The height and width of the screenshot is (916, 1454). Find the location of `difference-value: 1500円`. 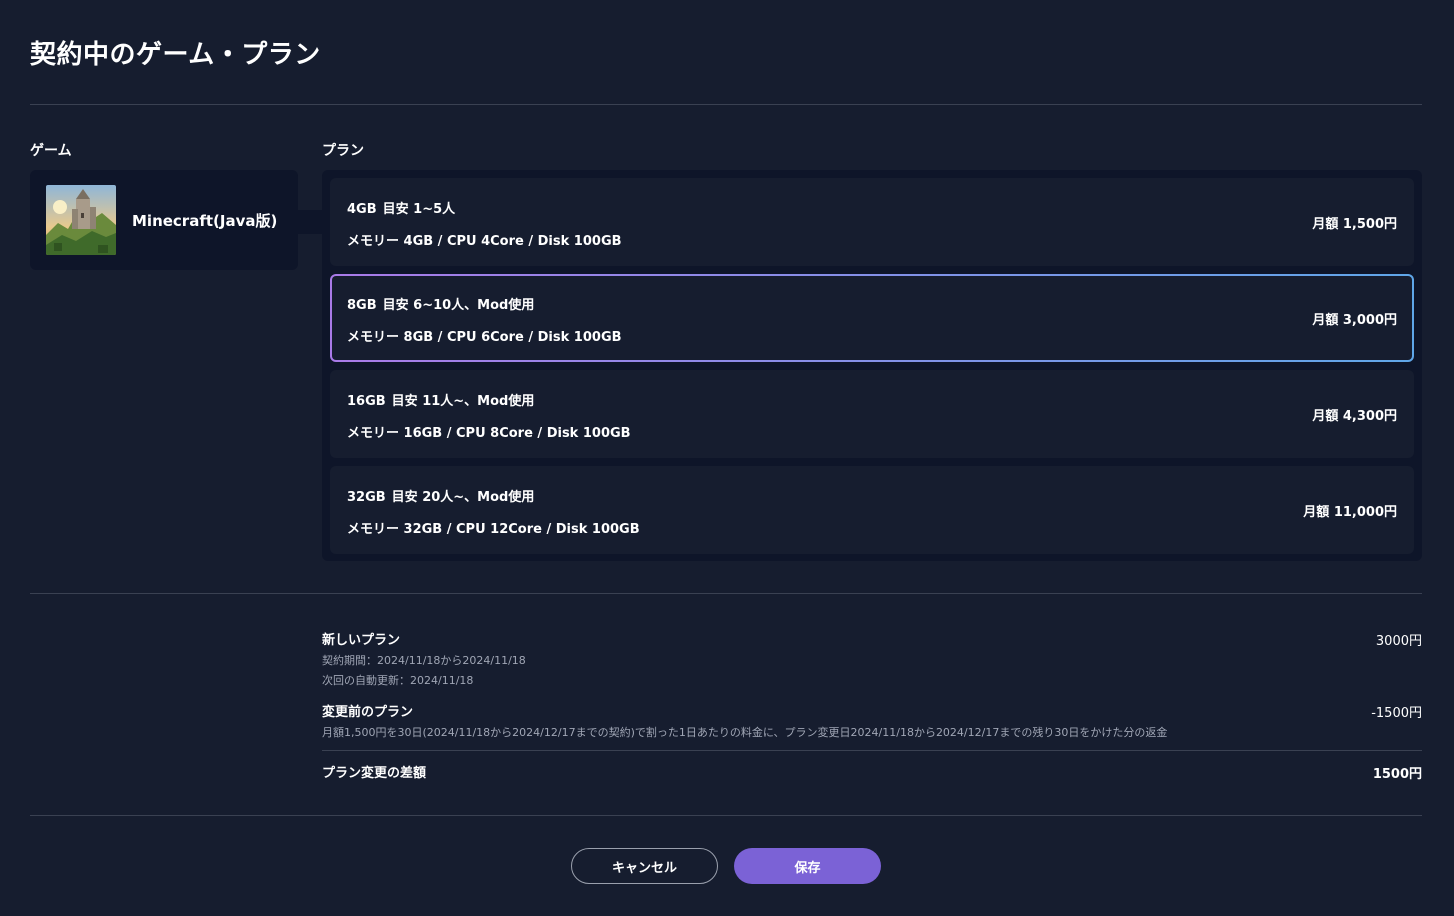

difference-value: 1500円 is located at coordinates (1397, 774).